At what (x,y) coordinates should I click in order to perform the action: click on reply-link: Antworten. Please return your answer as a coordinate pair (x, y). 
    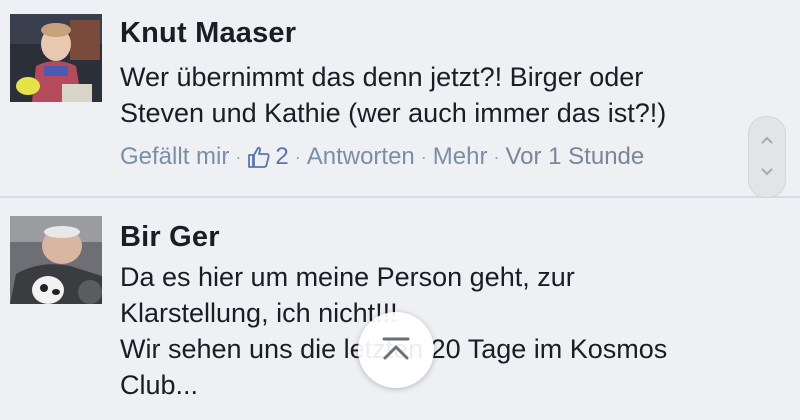
    Looking at the image, I should click on (361, 157).